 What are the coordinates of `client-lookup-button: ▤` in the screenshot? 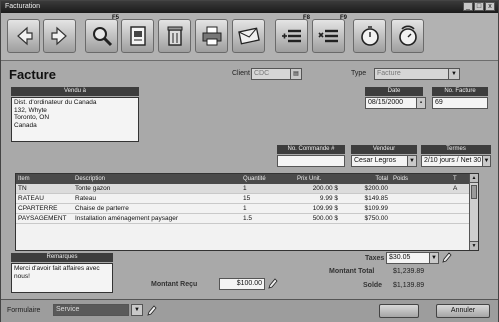 It's located at (296, 74).